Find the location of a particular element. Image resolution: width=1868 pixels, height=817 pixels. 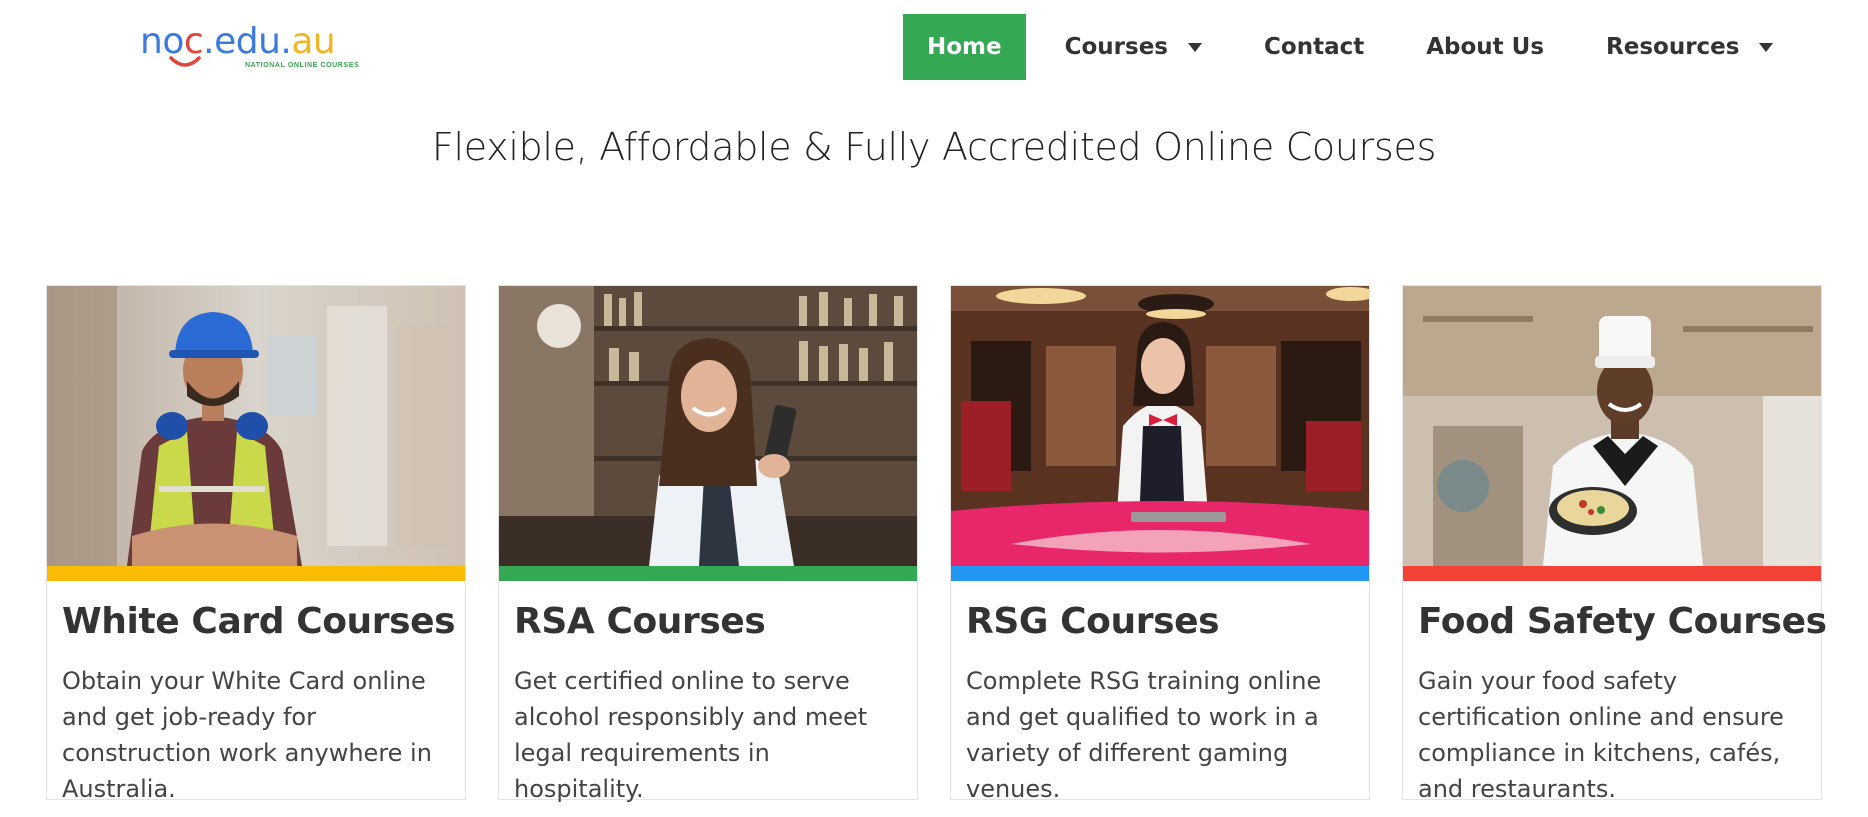

nav-home-label: Home is located at coordinates (964, 47).